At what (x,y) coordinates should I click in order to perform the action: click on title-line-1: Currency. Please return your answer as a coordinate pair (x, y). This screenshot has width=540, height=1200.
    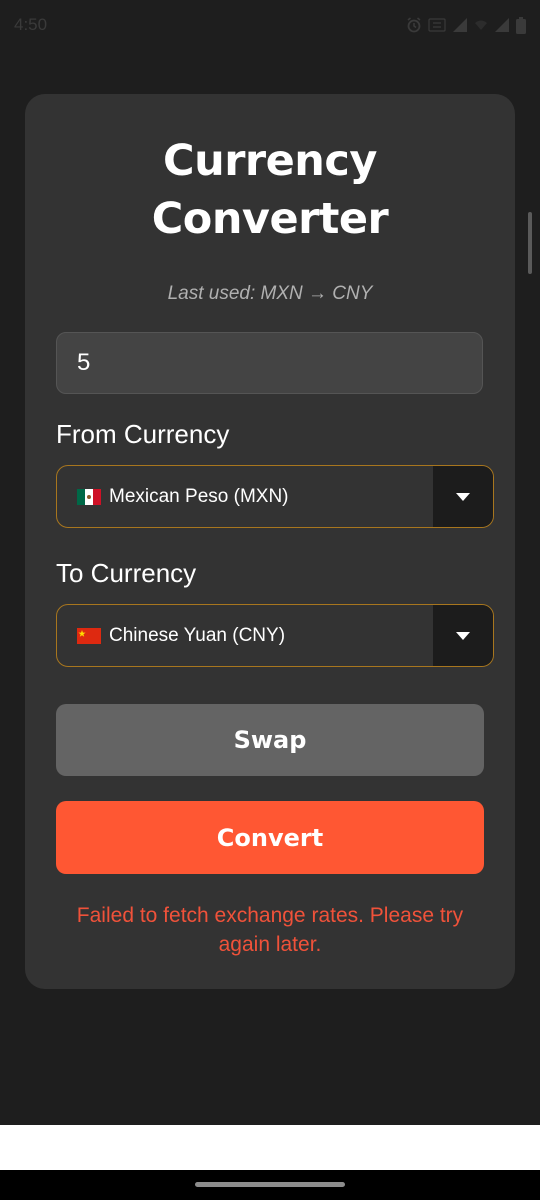
    Looking at the image, I should click on (270, 161).